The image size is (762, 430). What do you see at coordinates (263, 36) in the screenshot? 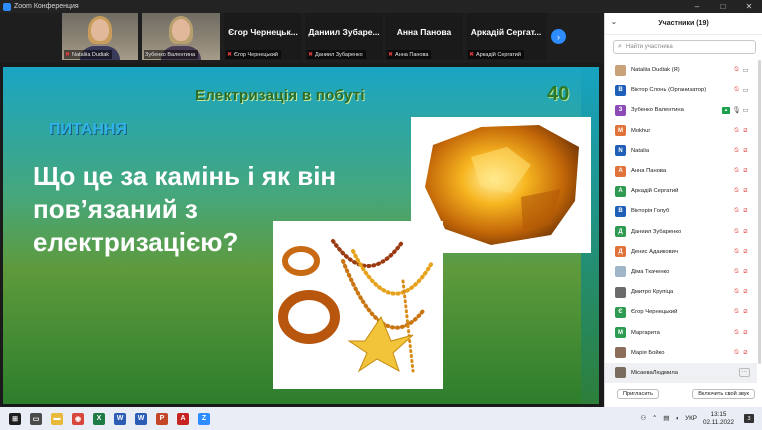
I see `video-tile-yehor: Єгор Чернецьк... ✖ Єгор Чернецький` at bounding box center [263, 36].